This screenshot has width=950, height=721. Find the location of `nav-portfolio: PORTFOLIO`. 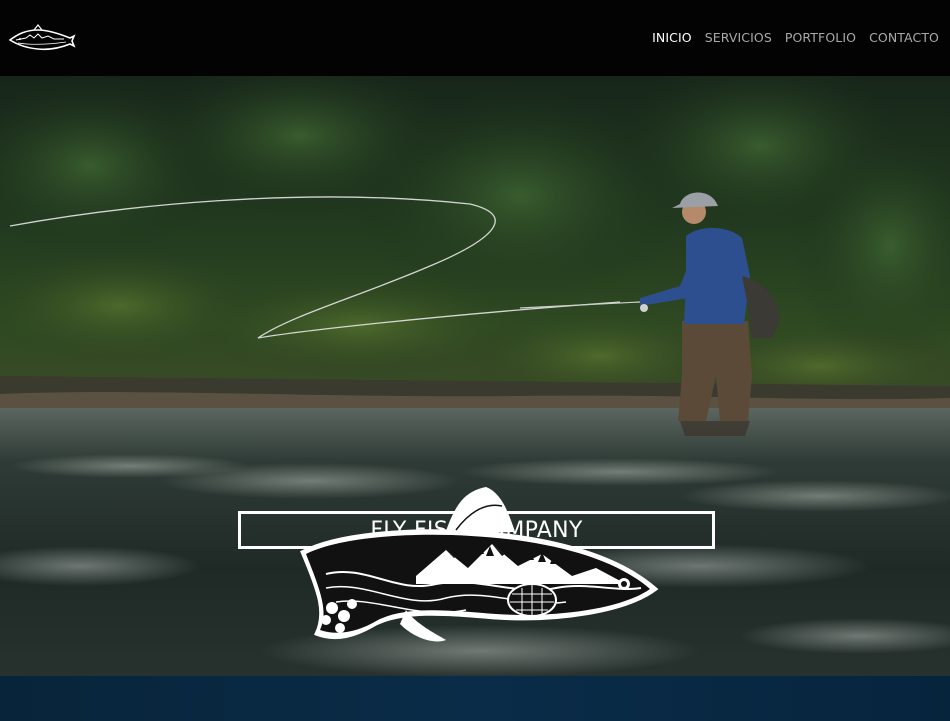

nav-portfolio: PORTFOLIO is located at coordinates (820, 37).